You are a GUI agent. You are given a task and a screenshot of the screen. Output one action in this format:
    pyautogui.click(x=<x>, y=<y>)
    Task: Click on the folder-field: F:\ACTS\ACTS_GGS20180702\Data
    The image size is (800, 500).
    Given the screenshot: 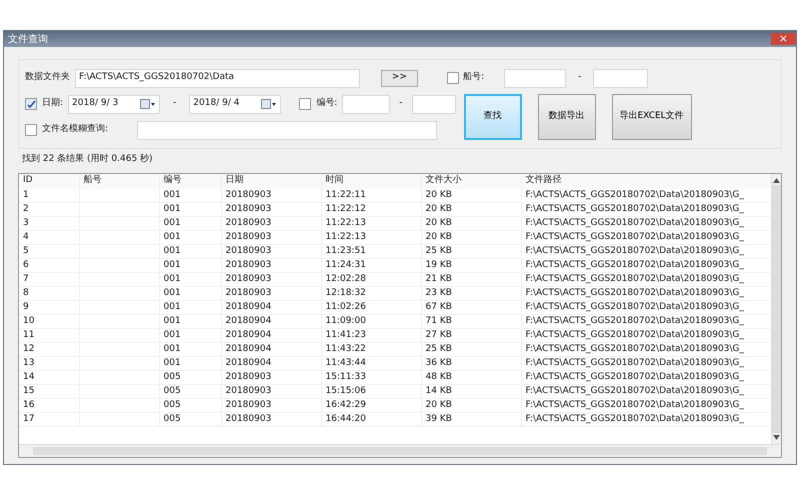 What is the action you would take?
    pyautogui.click(x=217, y=78)
    